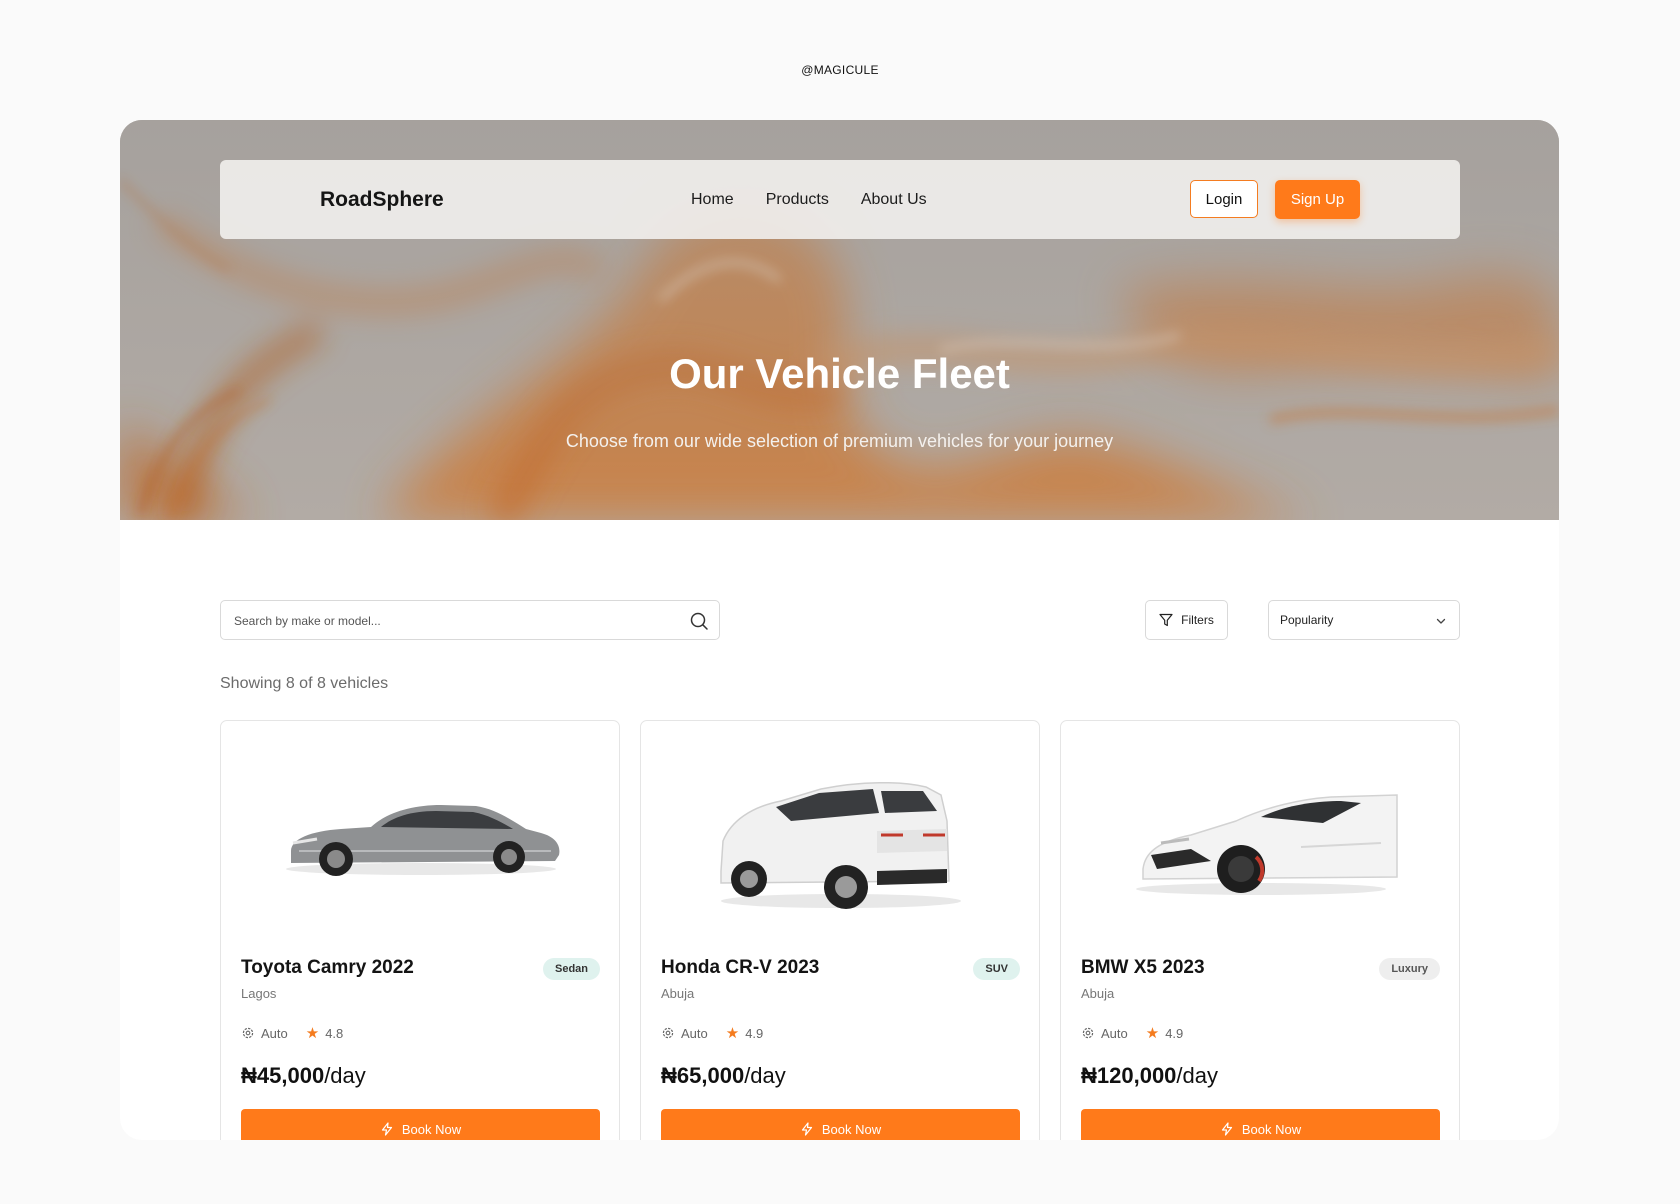 The height and width of the screenshot is (1204, 1680). Describe the element at coordinates (1409, 969) in the screenshot. I see `category-badge: Luxury` at that location.